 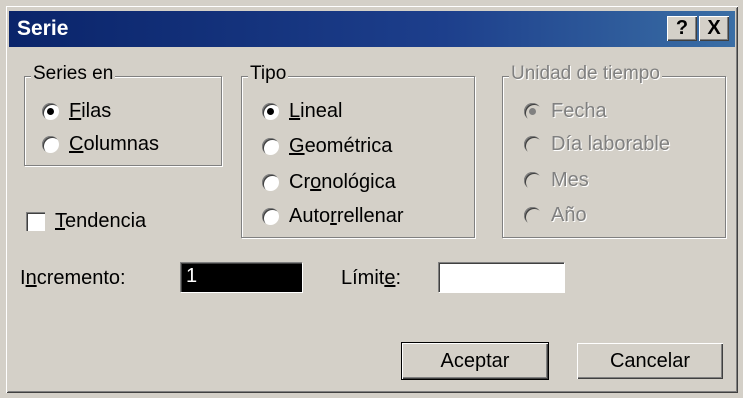 I want to click on limite-label: Límite:, so click(x=371, y=278).